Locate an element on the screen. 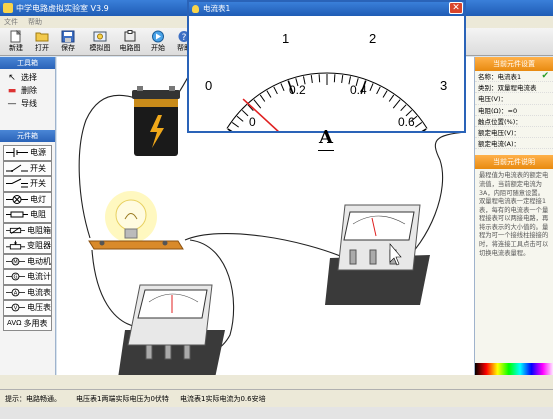 This screenshot has height=419, width=553. tool-delete-label: 删除 is located at coordinates (29, 90).